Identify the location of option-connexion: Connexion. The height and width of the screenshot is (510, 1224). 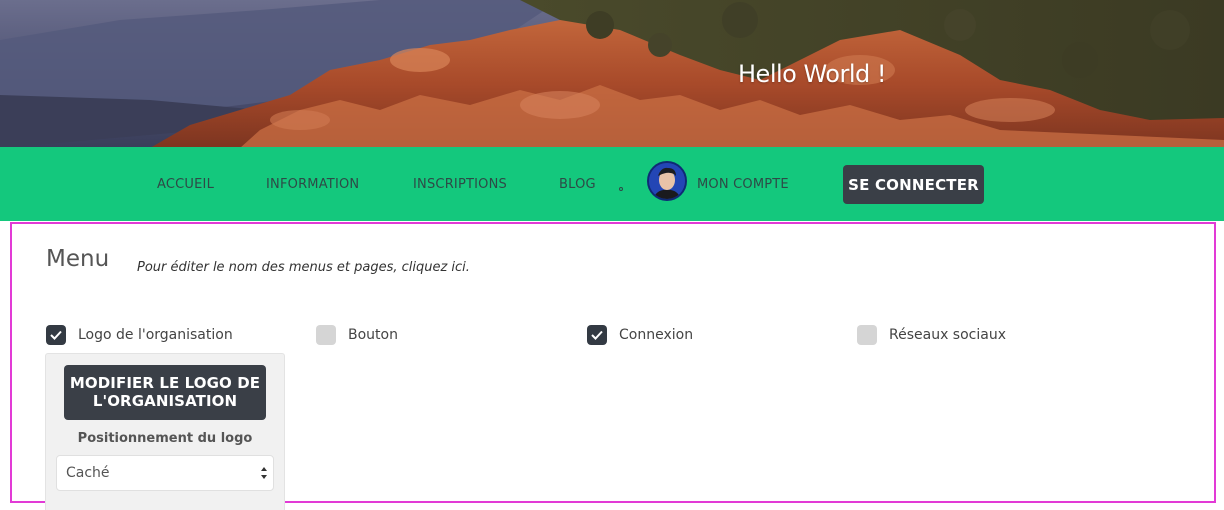
(640, 335).